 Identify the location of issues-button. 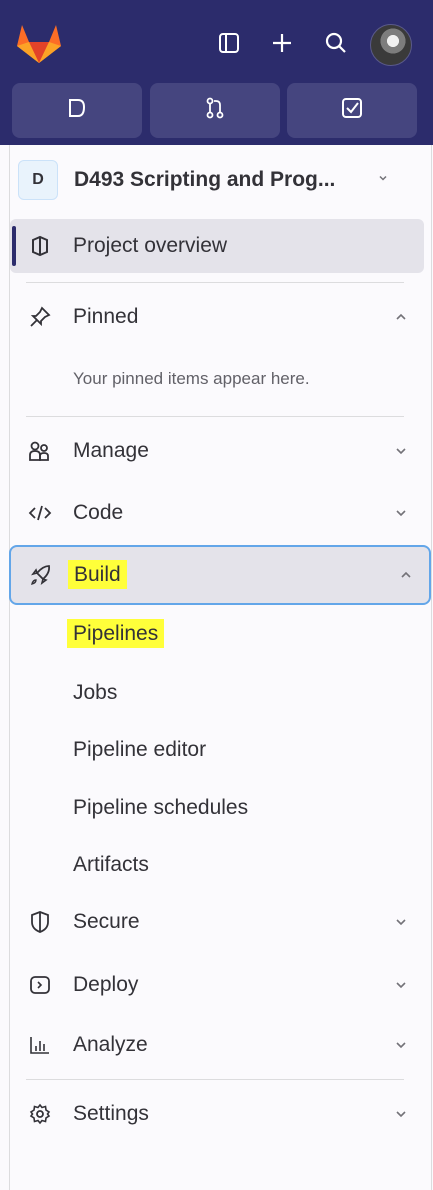
(77, 110).